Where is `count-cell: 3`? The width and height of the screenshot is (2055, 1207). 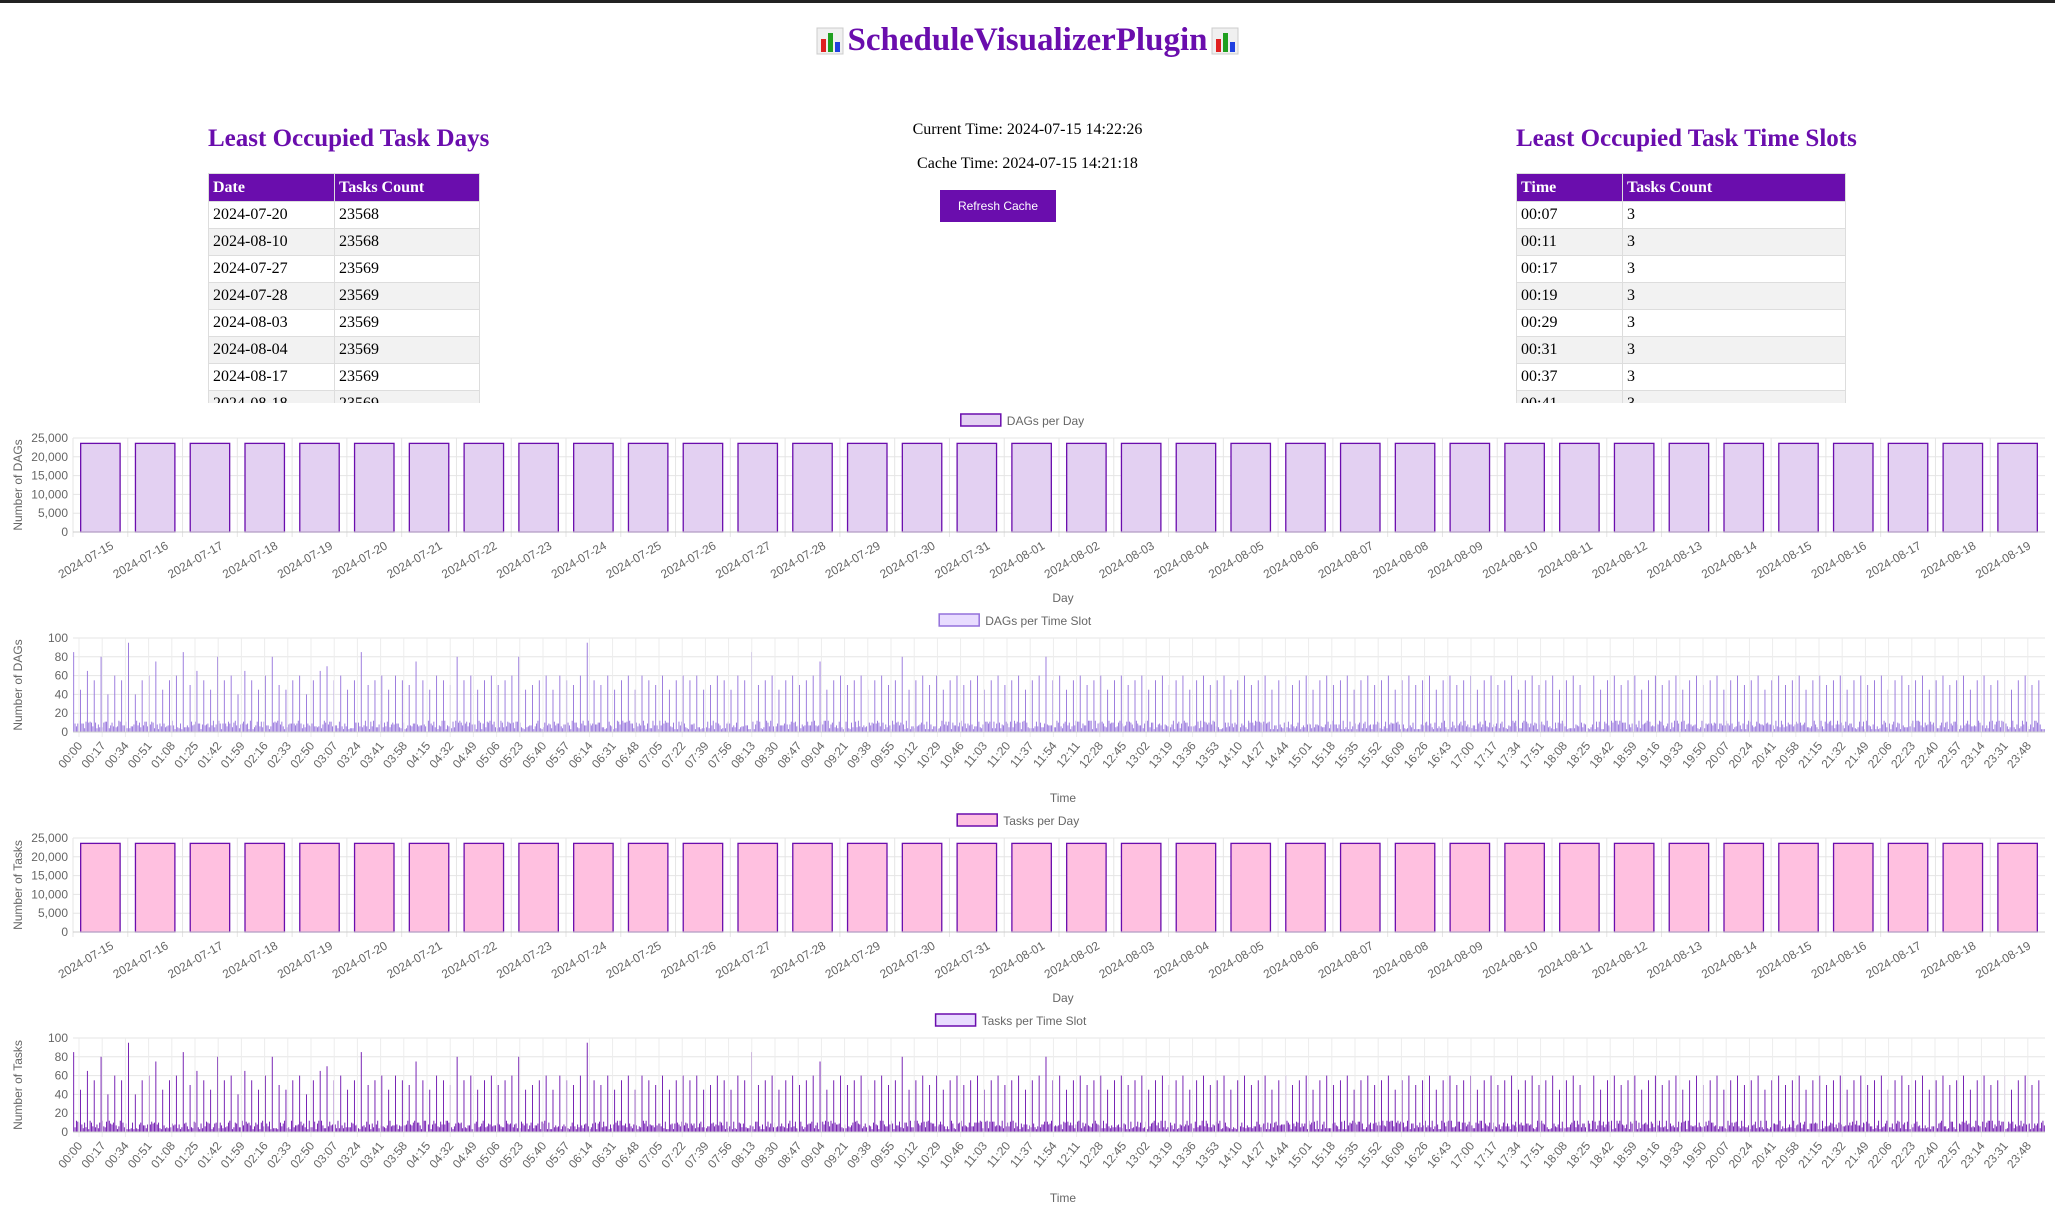
count-cell: 3 is located at coordinates (1734, 215).